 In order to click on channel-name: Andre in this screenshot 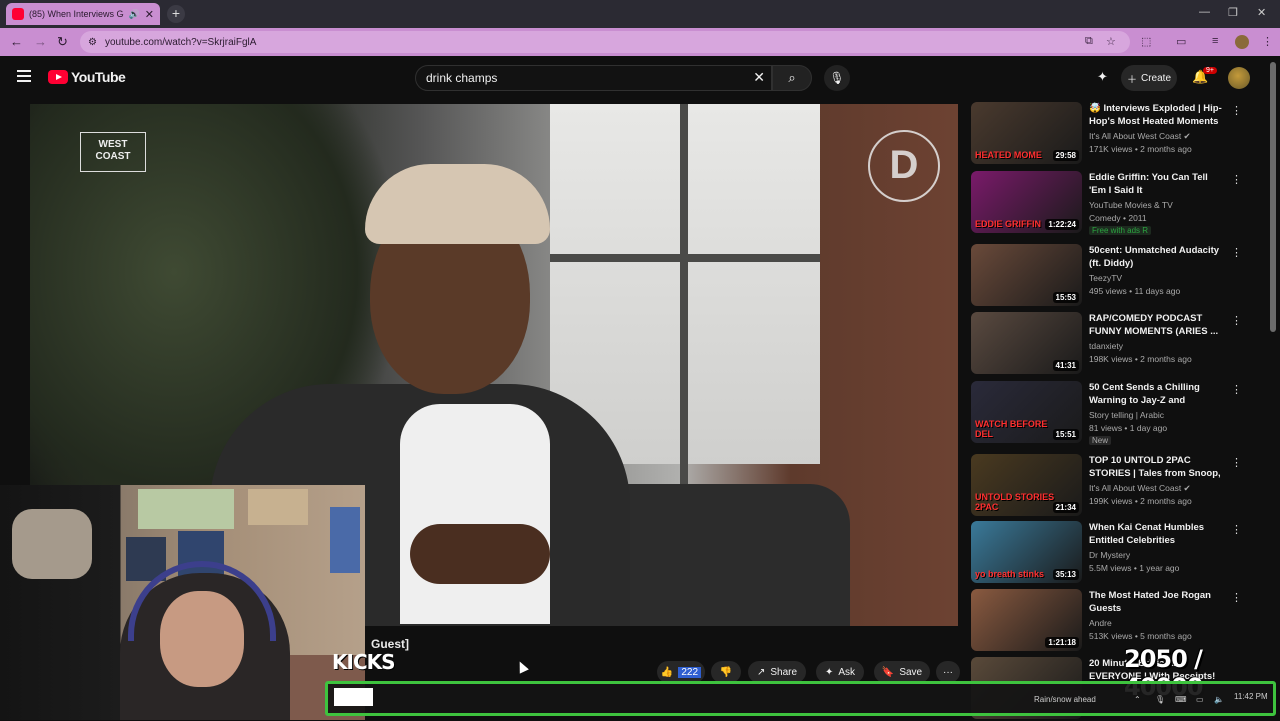, I will do `click(1100, 623)`.